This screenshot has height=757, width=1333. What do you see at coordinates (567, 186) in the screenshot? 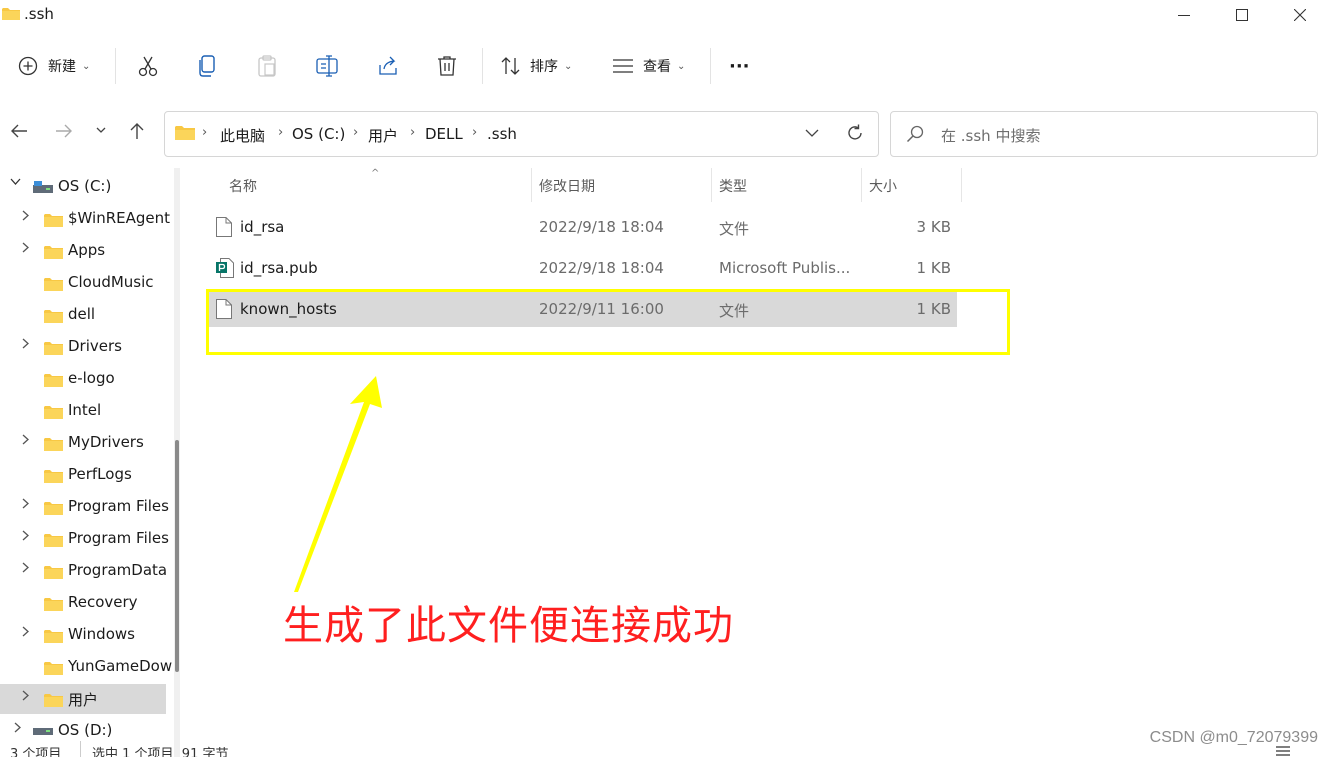
I see `column-header-modified: 修改日期` at bounding box center [567, 186].